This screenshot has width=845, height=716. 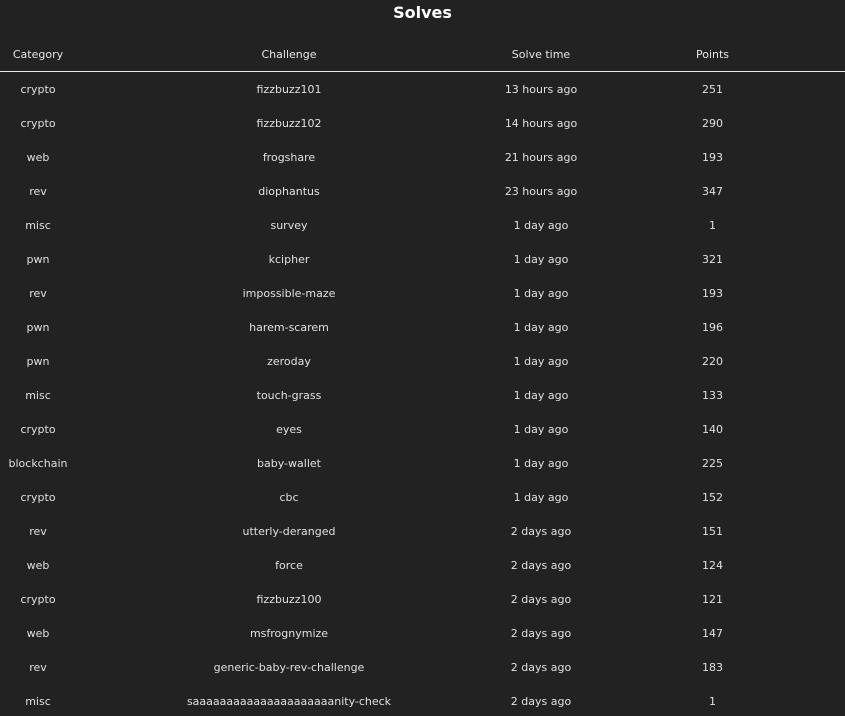 I want to click on points-cell: 220, so click(x=712, y=361).